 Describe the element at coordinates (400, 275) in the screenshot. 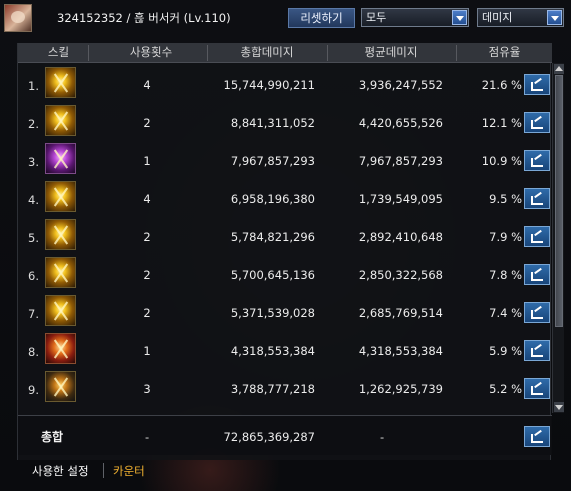

I see `average-damage-value: 2,850,322,568` at that location.